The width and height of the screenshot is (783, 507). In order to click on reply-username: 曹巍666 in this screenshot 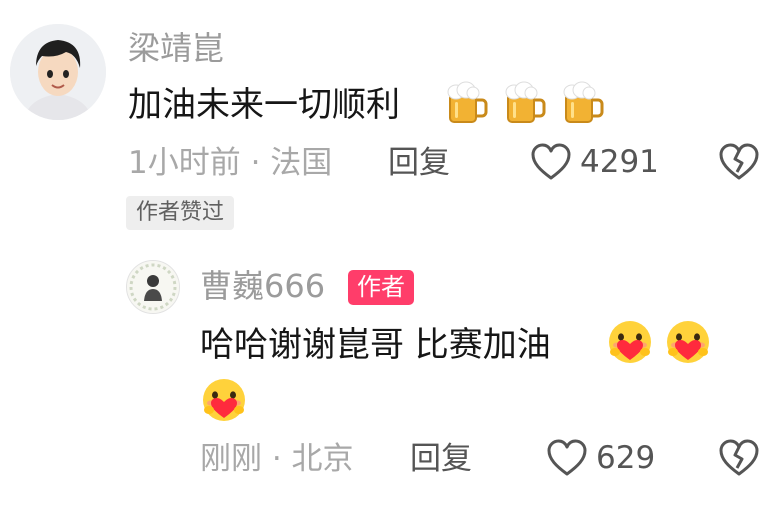, I will do `click(262, 286)`.